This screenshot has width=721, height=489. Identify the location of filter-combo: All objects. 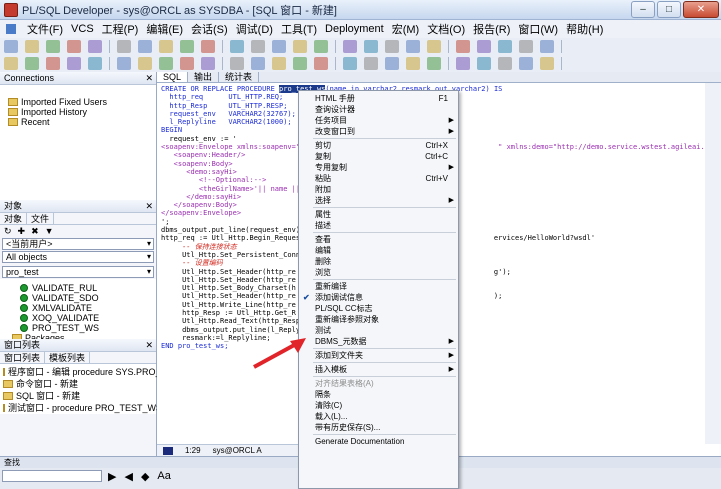
(78, 257).